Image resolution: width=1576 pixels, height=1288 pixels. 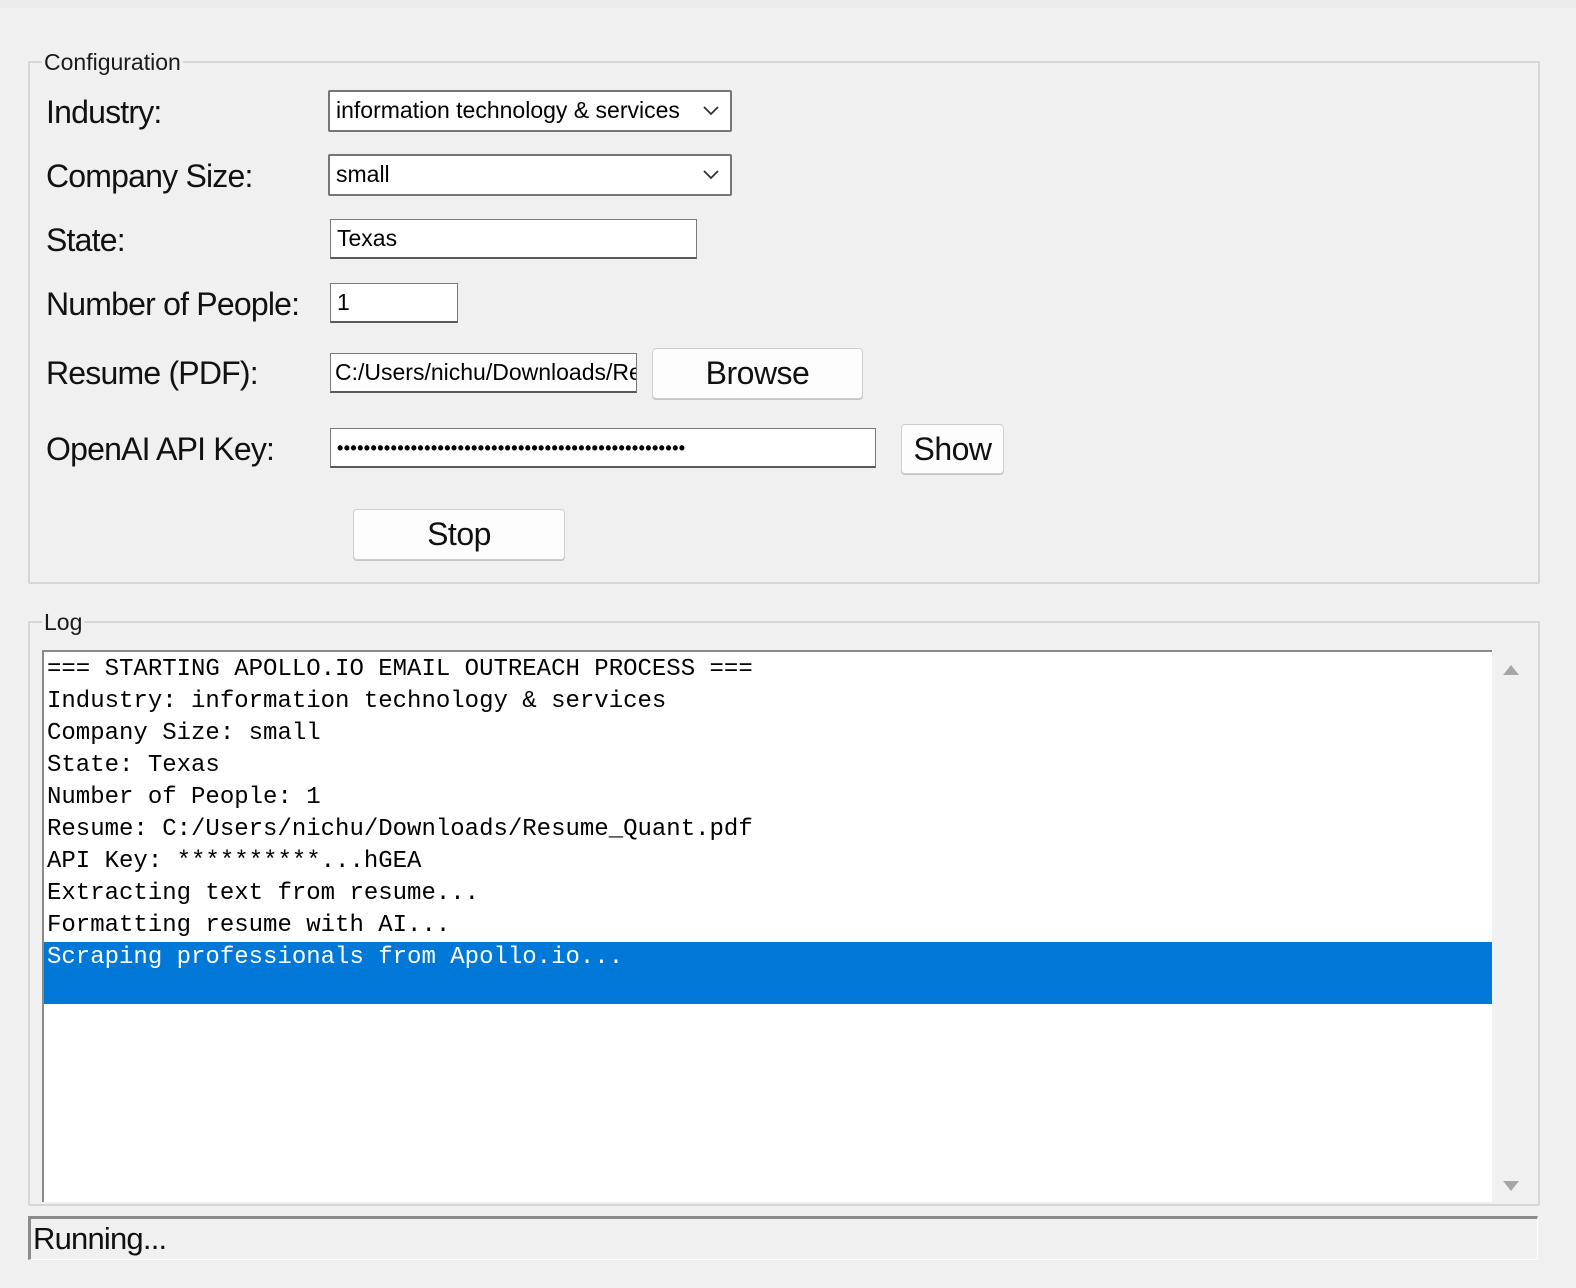 I want to click on company-size-label: Company Size:, so click(x=149, y=176).